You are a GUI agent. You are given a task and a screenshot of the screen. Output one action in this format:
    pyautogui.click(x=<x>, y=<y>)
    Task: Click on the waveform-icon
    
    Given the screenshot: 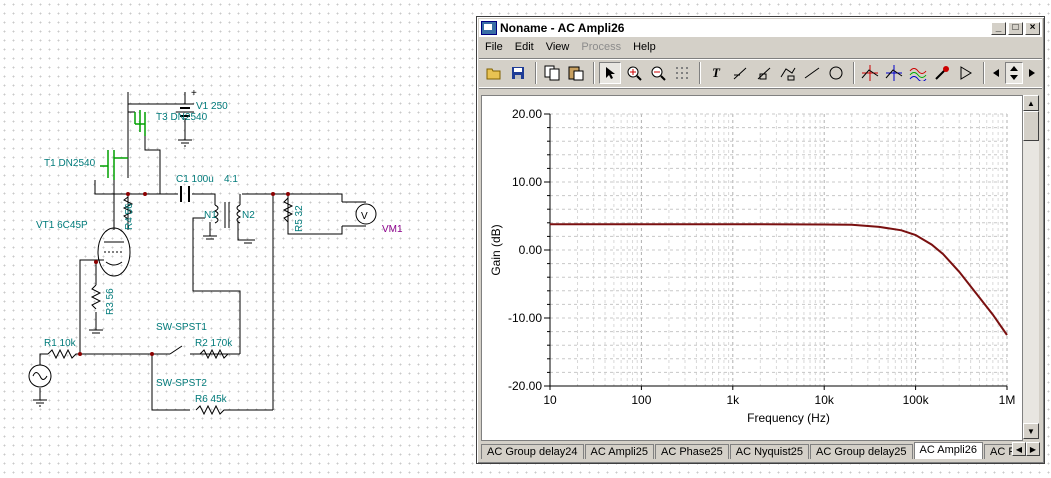 What is the action you would take?
    pyautogui.click(x=918, y=73)
    